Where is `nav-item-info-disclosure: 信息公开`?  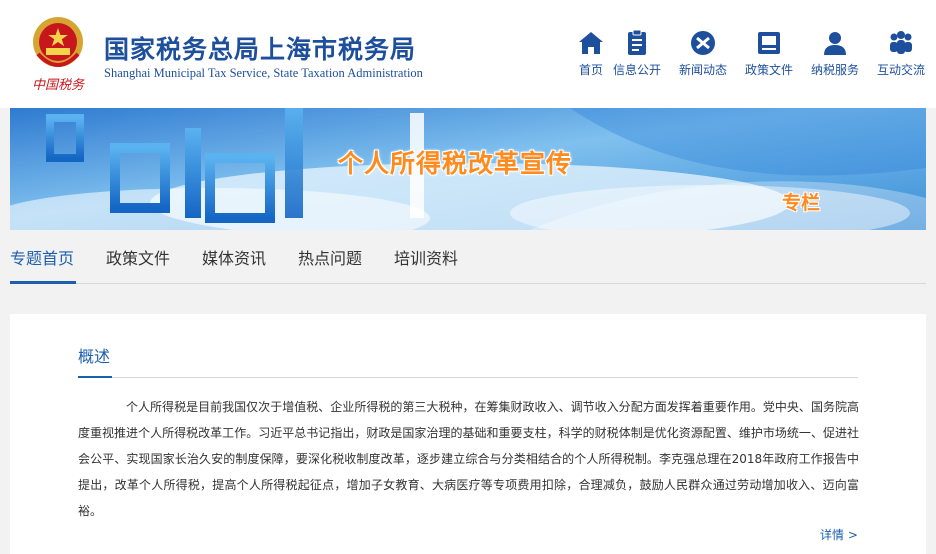
nav-item-info-disclosure: 信息公开 is located at coordinates (637, 55).